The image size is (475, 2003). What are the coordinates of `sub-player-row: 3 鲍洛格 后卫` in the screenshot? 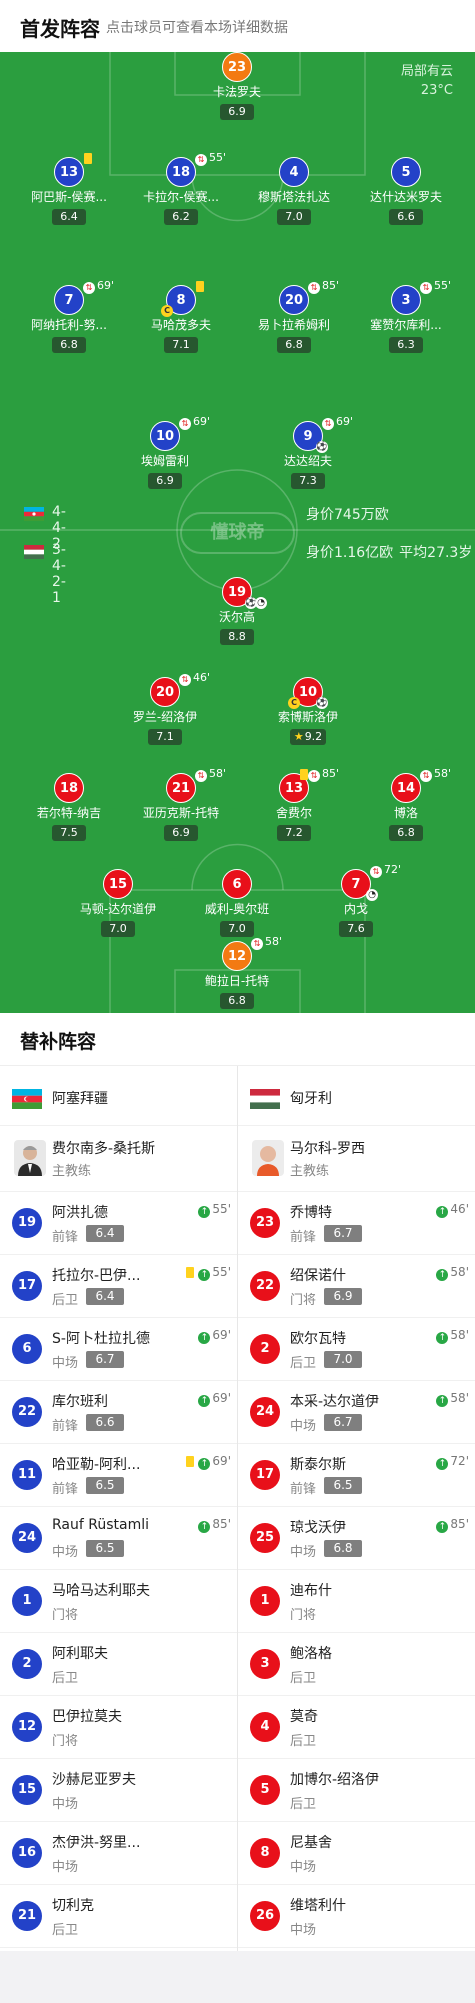 It's located at (356, 1664).